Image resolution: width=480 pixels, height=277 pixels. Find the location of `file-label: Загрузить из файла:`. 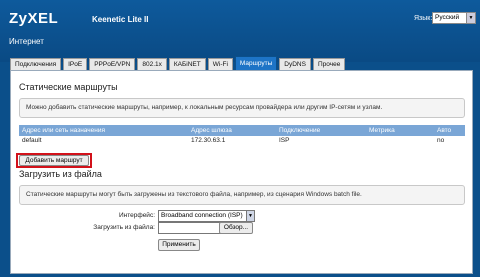

file-label: Загрузить из файла: is located at coordinates (124, 227).